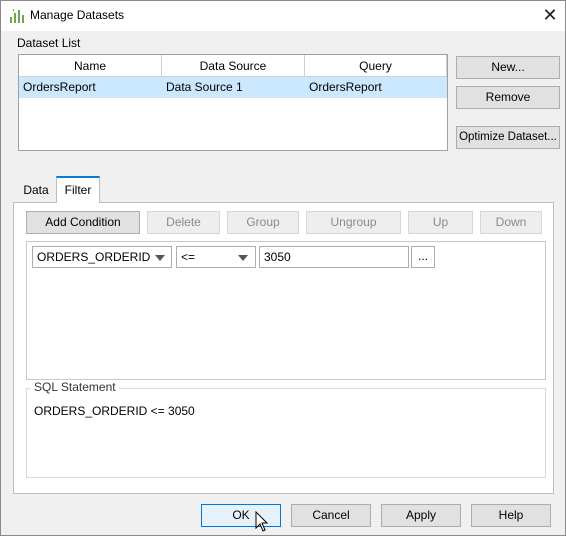  What do you see at coordinates (94, 257) in the screenshot?
I see `field-value: ORDERS_ORDERID` at bounding box center [94, 257].